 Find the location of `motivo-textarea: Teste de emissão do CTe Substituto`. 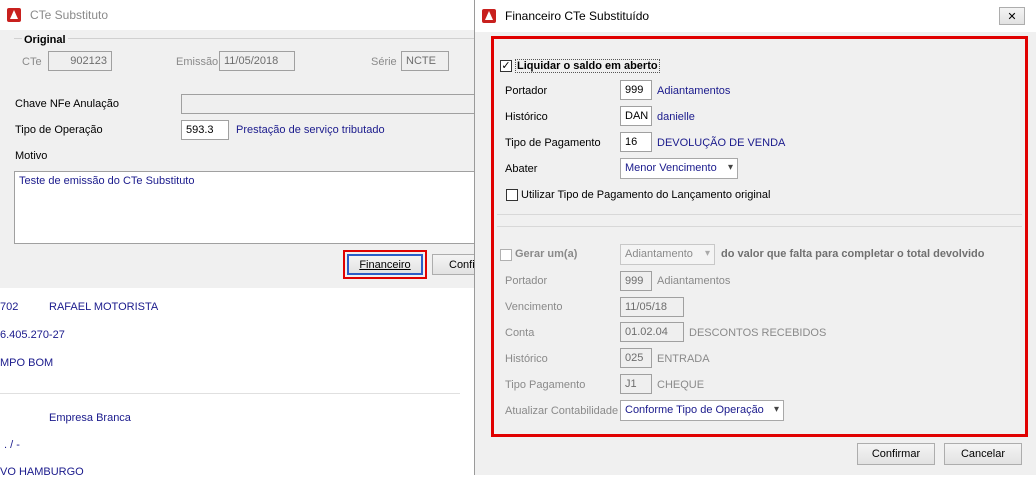

motivo-textarea: Teste de emissão do CTe Substituto is located at coordinates (245, 207).